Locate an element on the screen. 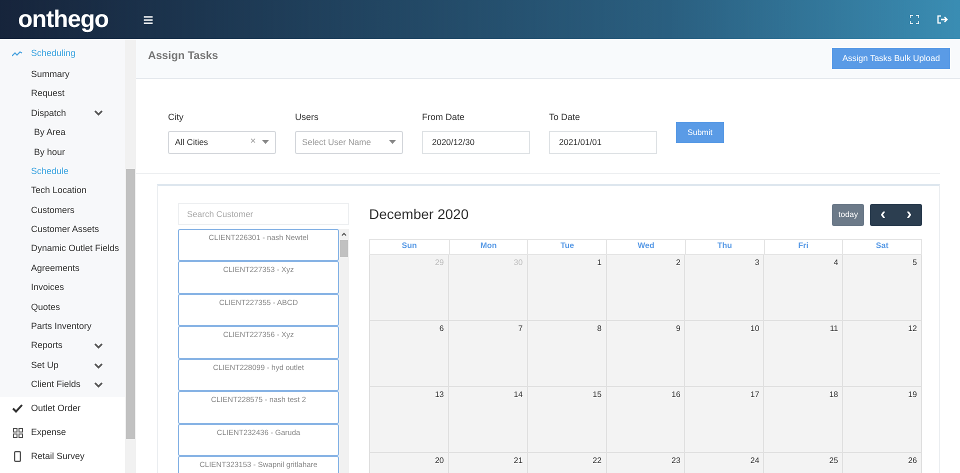  day-cell: 11 is located at coordinates (804, 354).